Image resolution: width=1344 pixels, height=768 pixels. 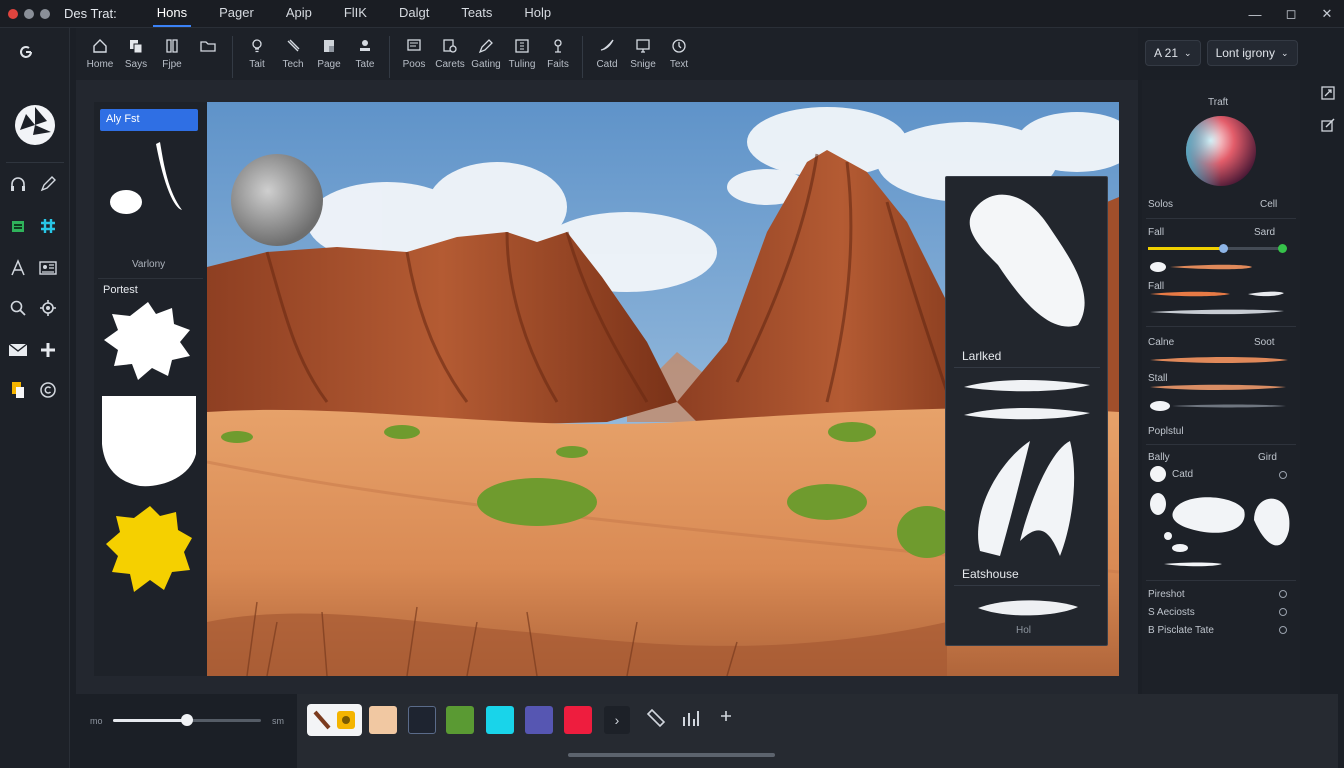 I want to click on side-icon-column, so click(x=1328, y=118).